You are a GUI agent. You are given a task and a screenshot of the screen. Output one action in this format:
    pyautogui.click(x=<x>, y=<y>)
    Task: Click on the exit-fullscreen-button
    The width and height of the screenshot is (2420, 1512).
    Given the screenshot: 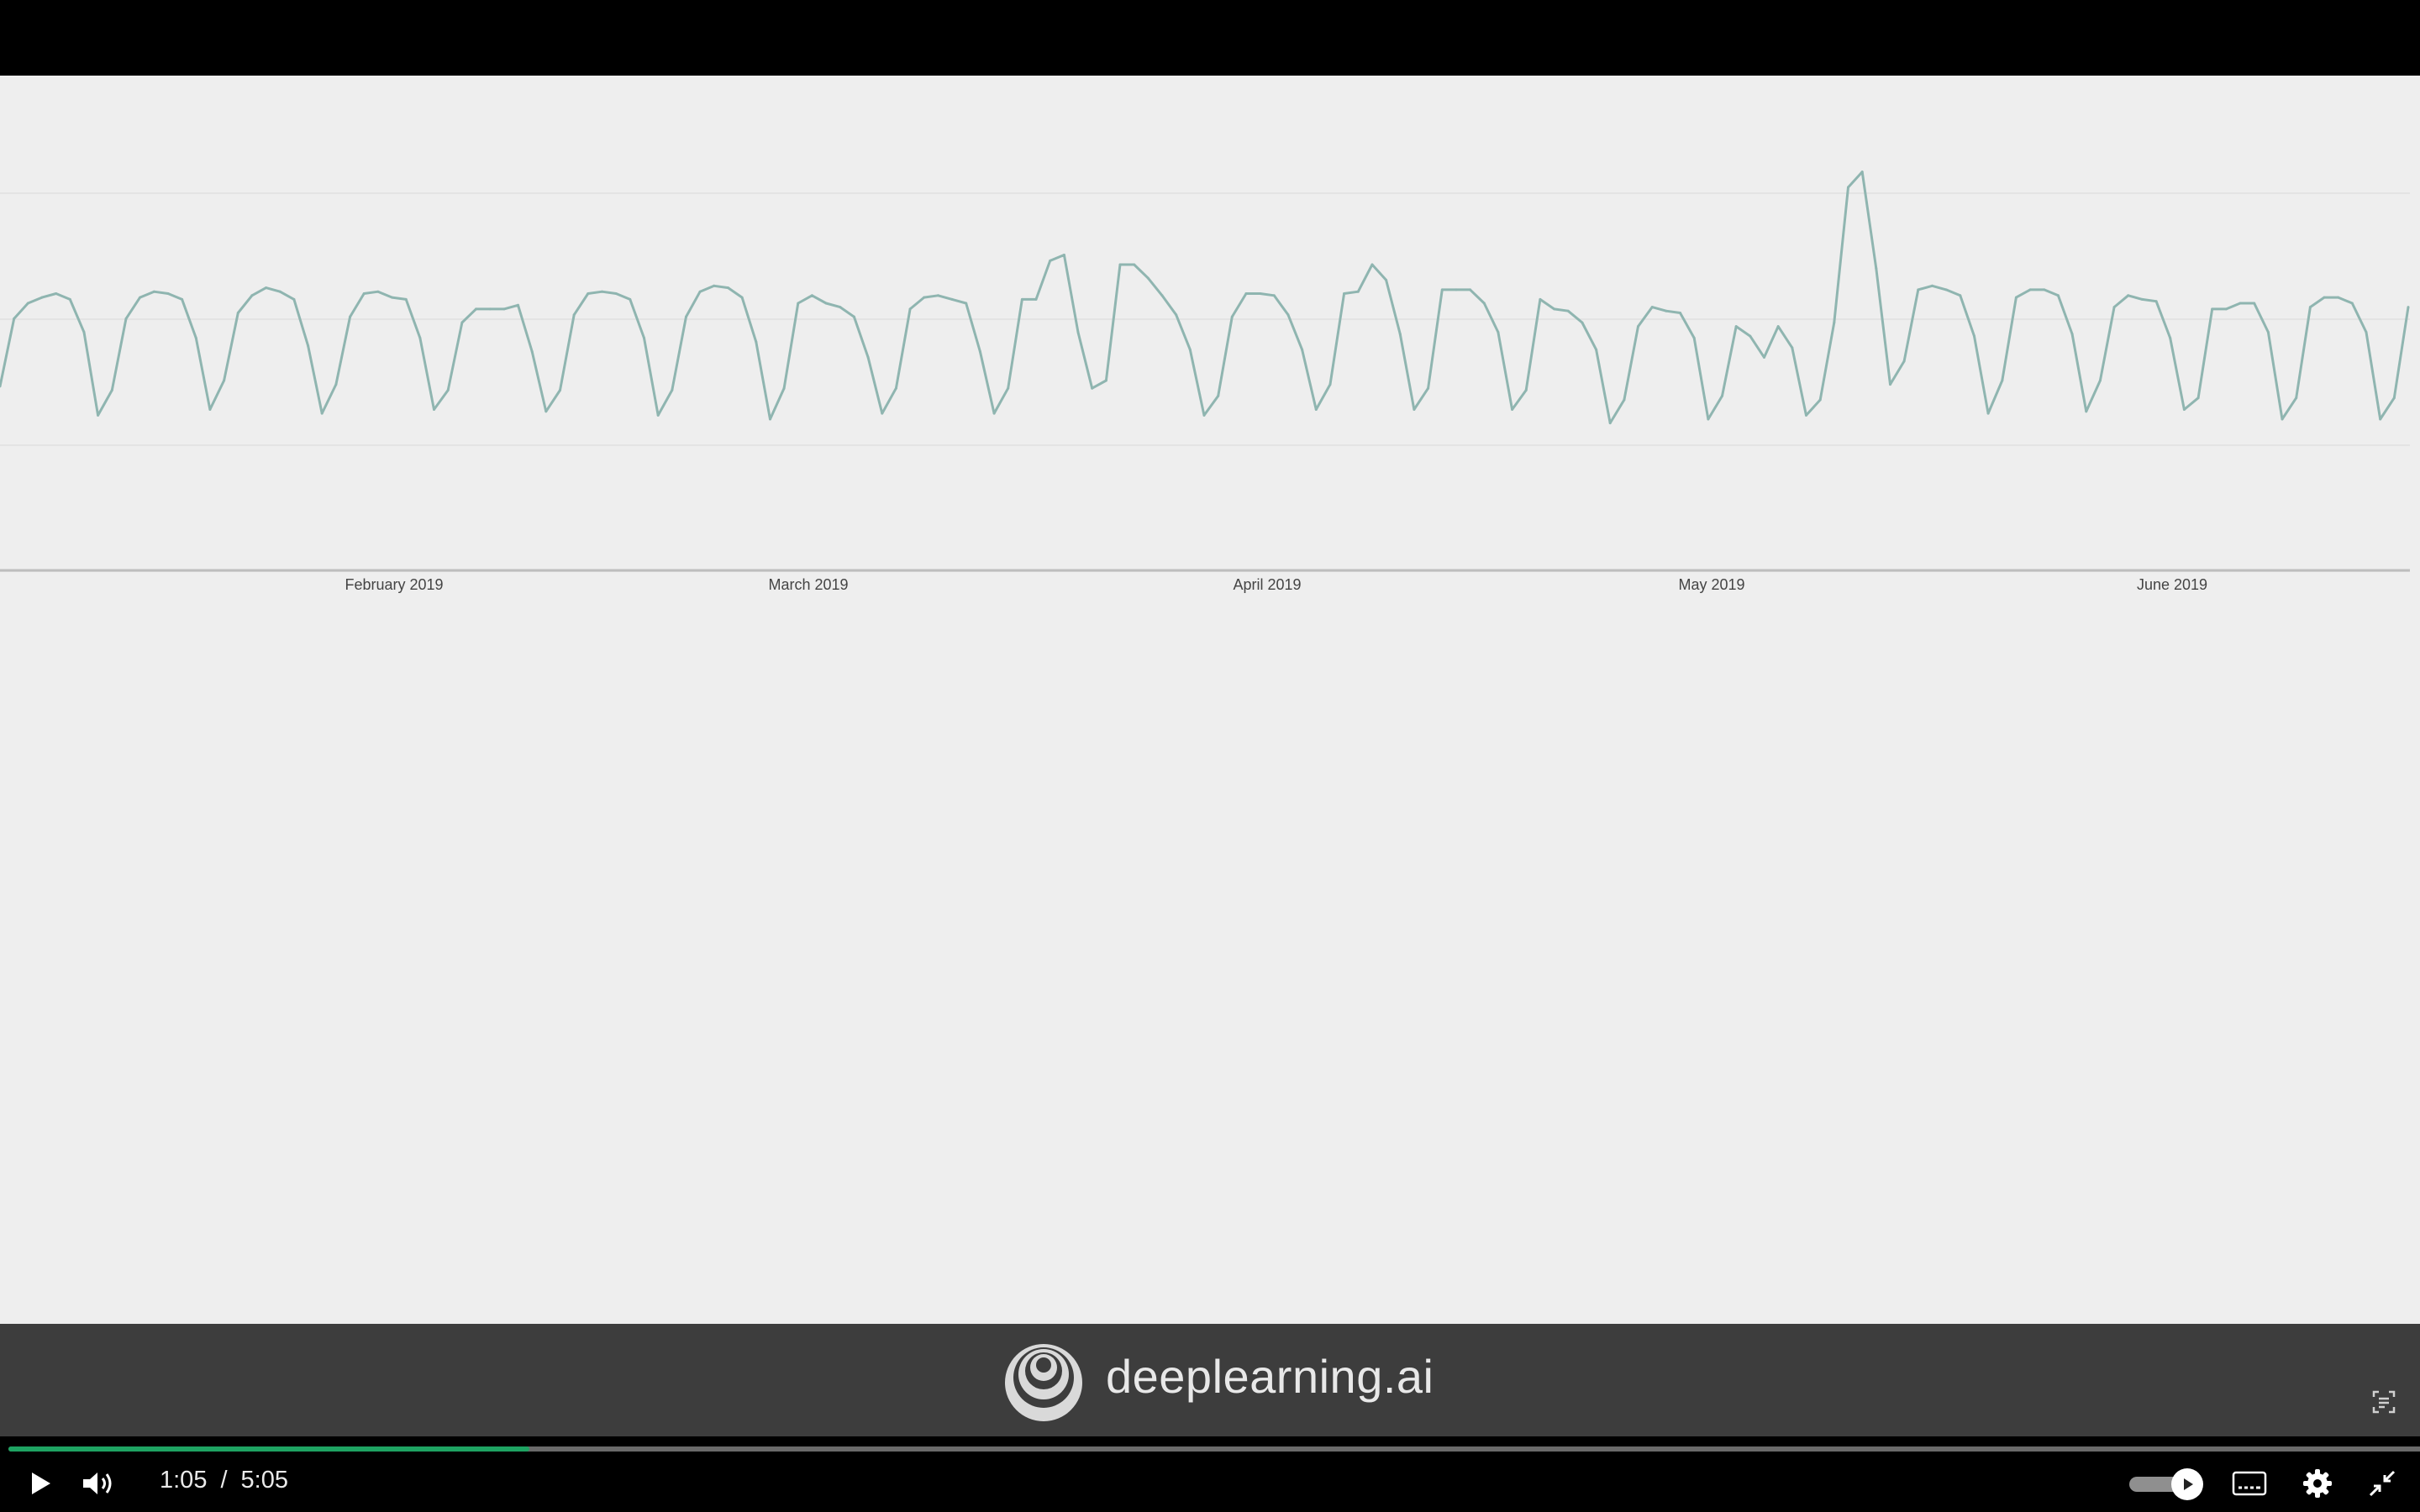 What is the action you would take?
    pyautogui.click(x=2382, y=1483)
    